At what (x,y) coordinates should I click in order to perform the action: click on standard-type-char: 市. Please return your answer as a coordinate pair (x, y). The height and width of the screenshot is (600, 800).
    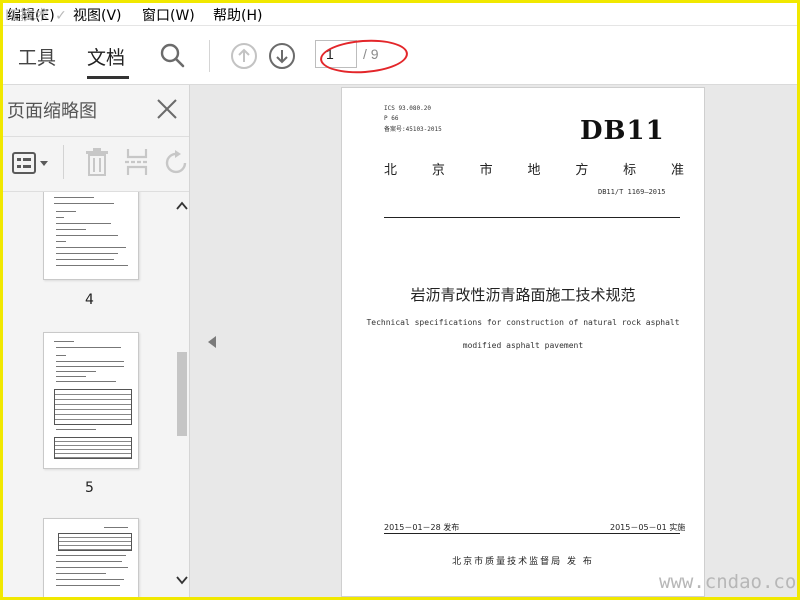
    Looking at the image, I should click on (486, 170).